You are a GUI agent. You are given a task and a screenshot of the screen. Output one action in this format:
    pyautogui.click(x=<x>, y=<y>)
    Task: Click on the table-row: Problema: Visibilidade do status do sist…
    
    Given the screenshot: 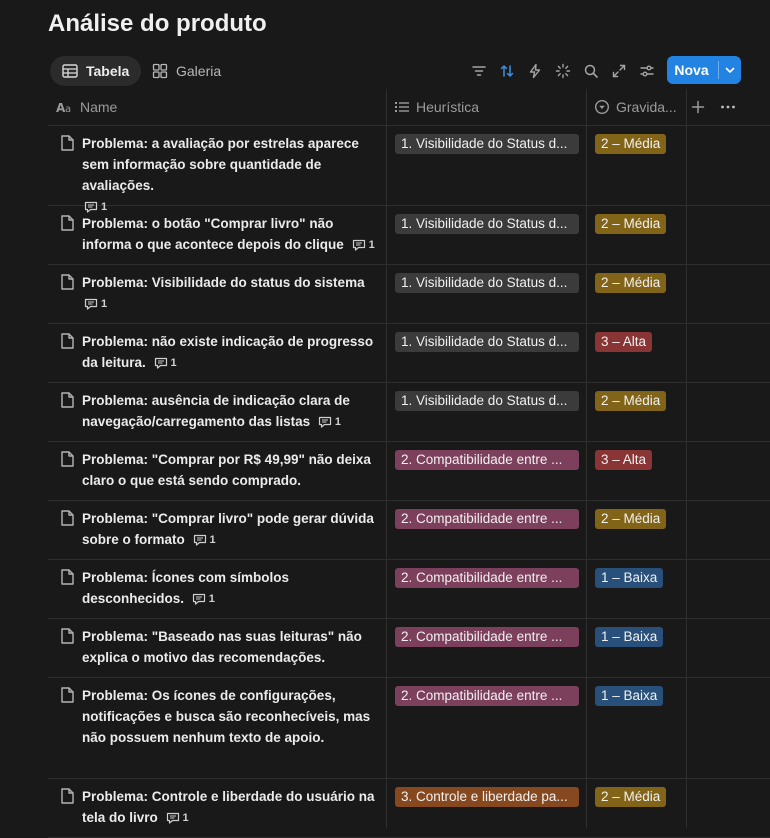 What is the action you would take?
    pyautogui.click(x=409, y=294)
    